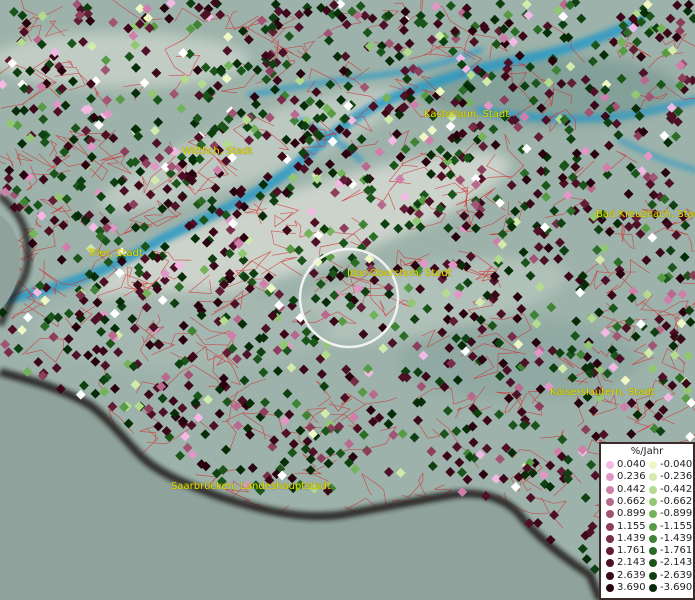 The image size is (695, 600). What do you see at coordinates (676, 551) in the screenshot?
I see `legend-label: -1.761` at bounding box center [676, 551].